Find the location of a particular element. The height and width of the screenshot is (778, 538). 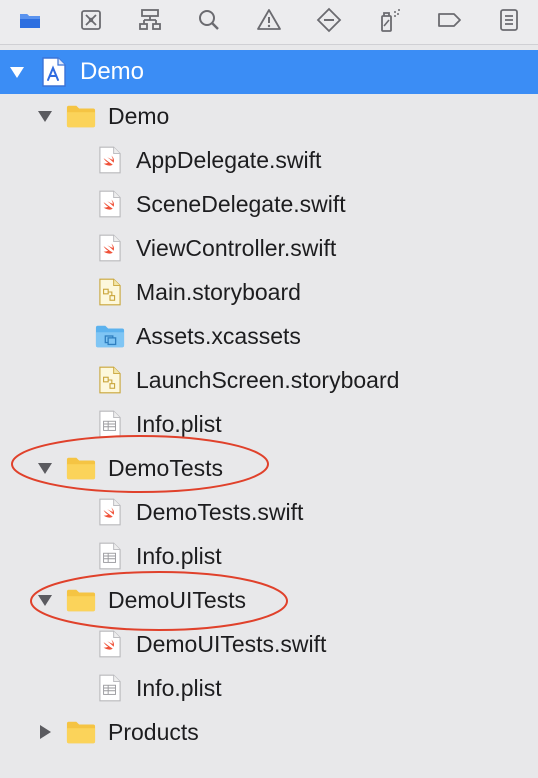

navigator-item-label: Main.storyboard is located at coordinates (218, 292).